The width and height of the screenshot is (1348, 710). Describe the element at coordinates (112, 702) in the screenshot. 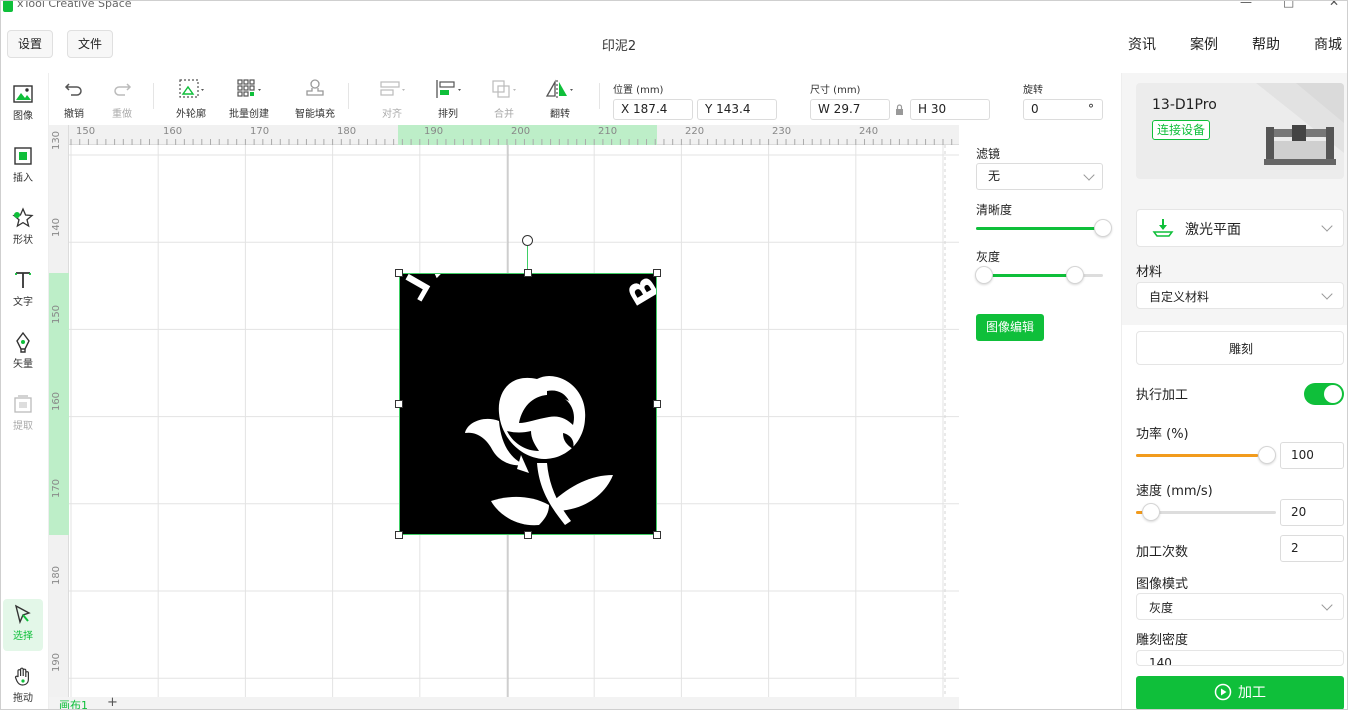

I see `add-tab-button: +` at that location.